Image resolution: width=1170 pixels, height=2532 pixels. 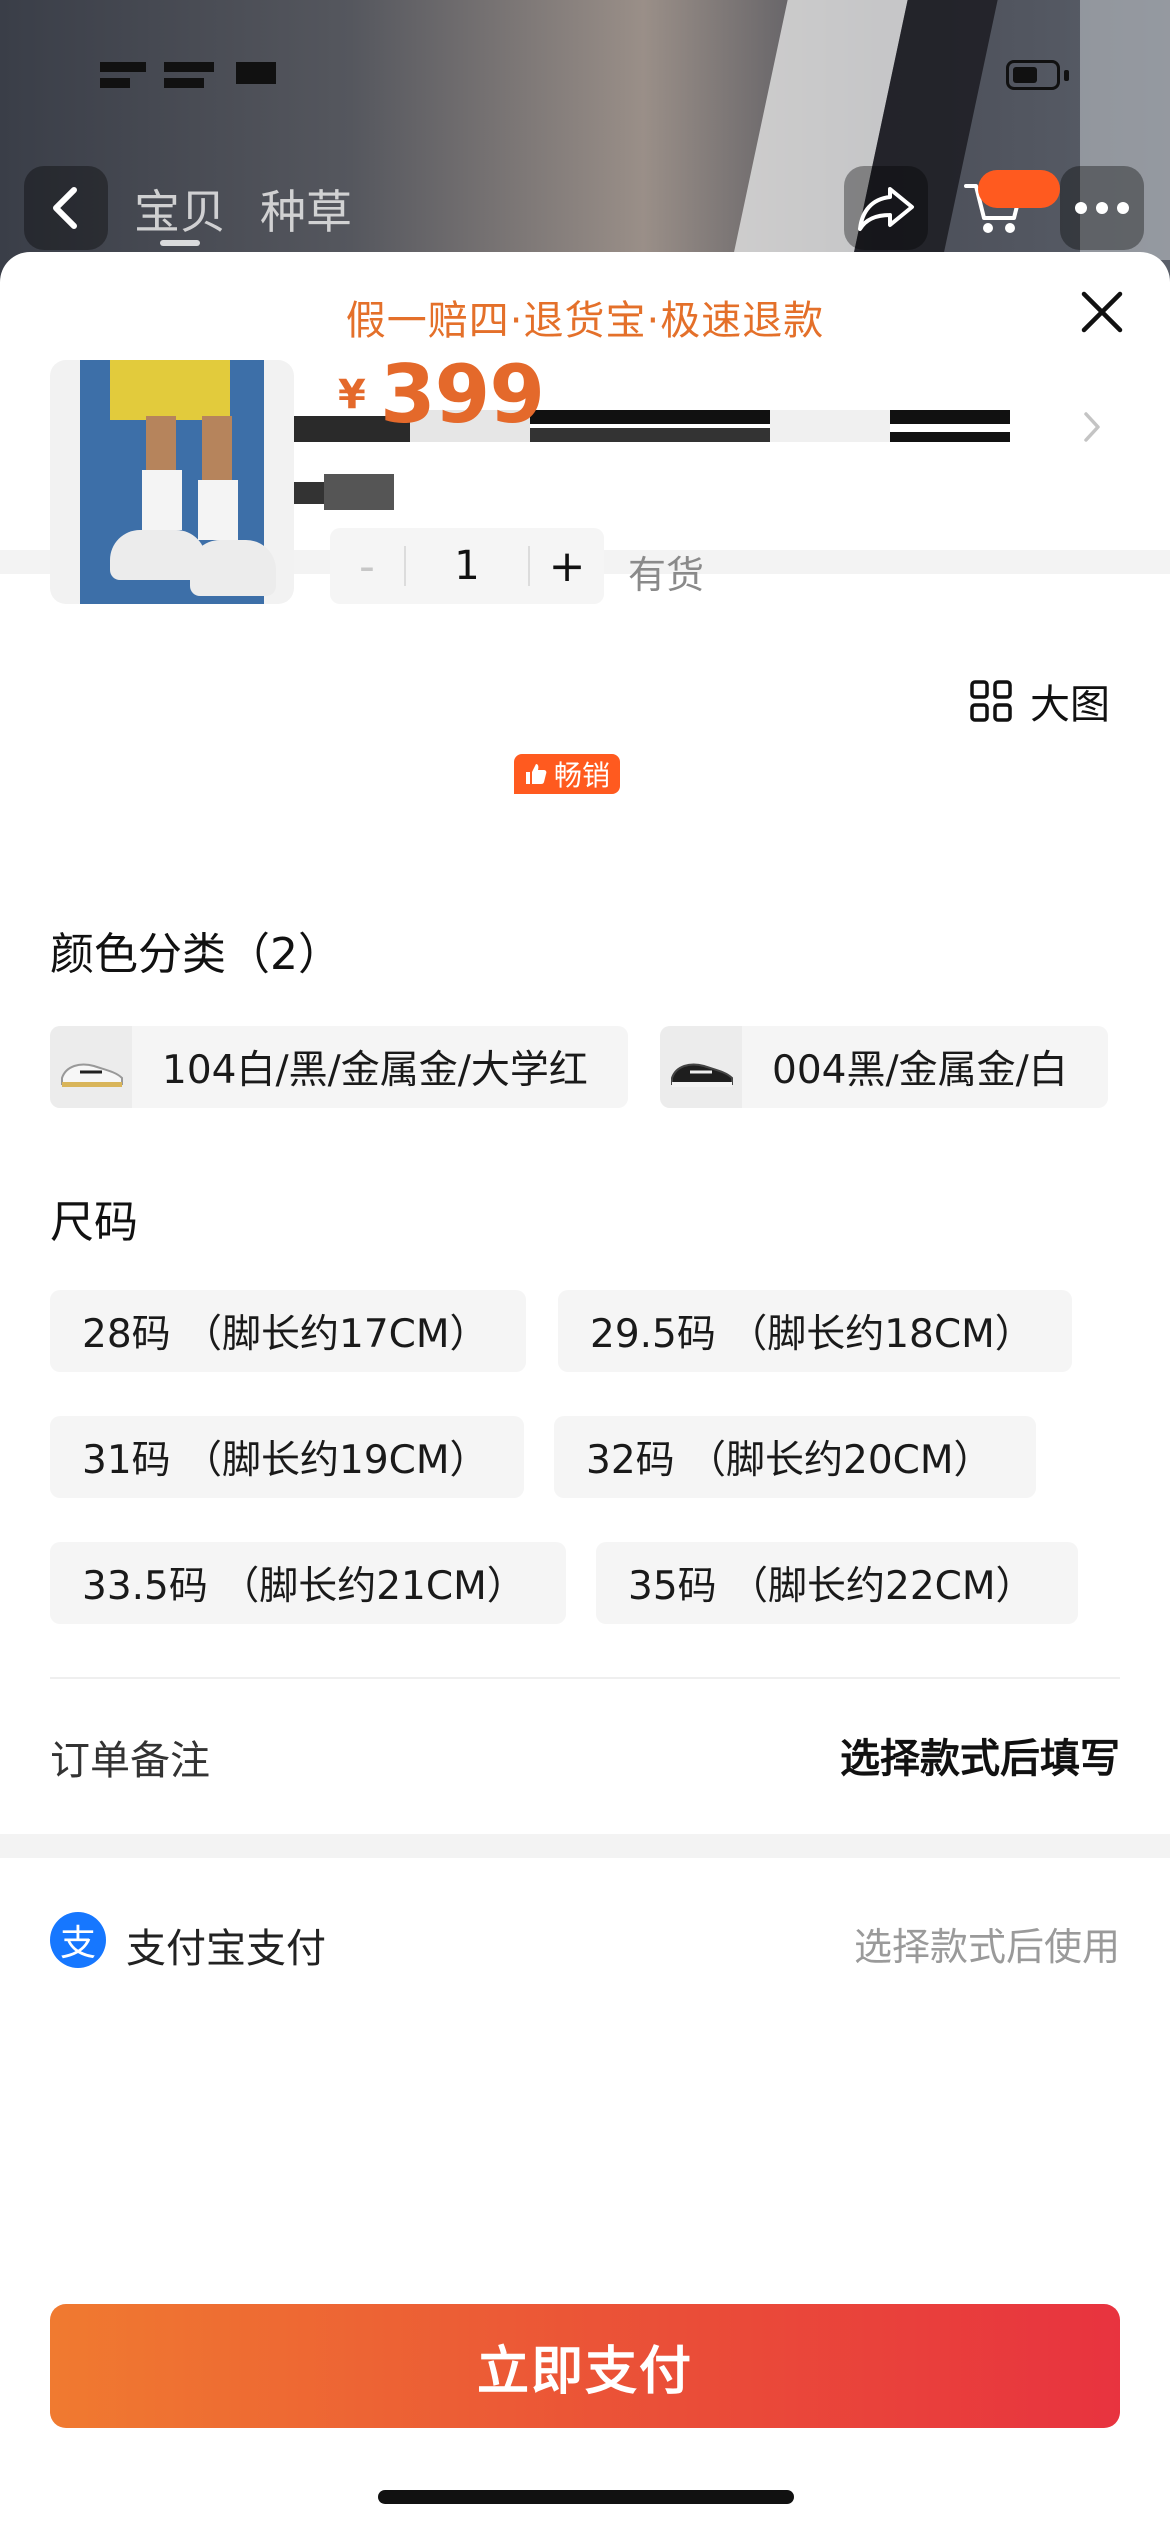 What do you see at coordinates (567, 566) in the screenshot?
I see `increase-quantity-button: +` at bounding box center [567, 566].